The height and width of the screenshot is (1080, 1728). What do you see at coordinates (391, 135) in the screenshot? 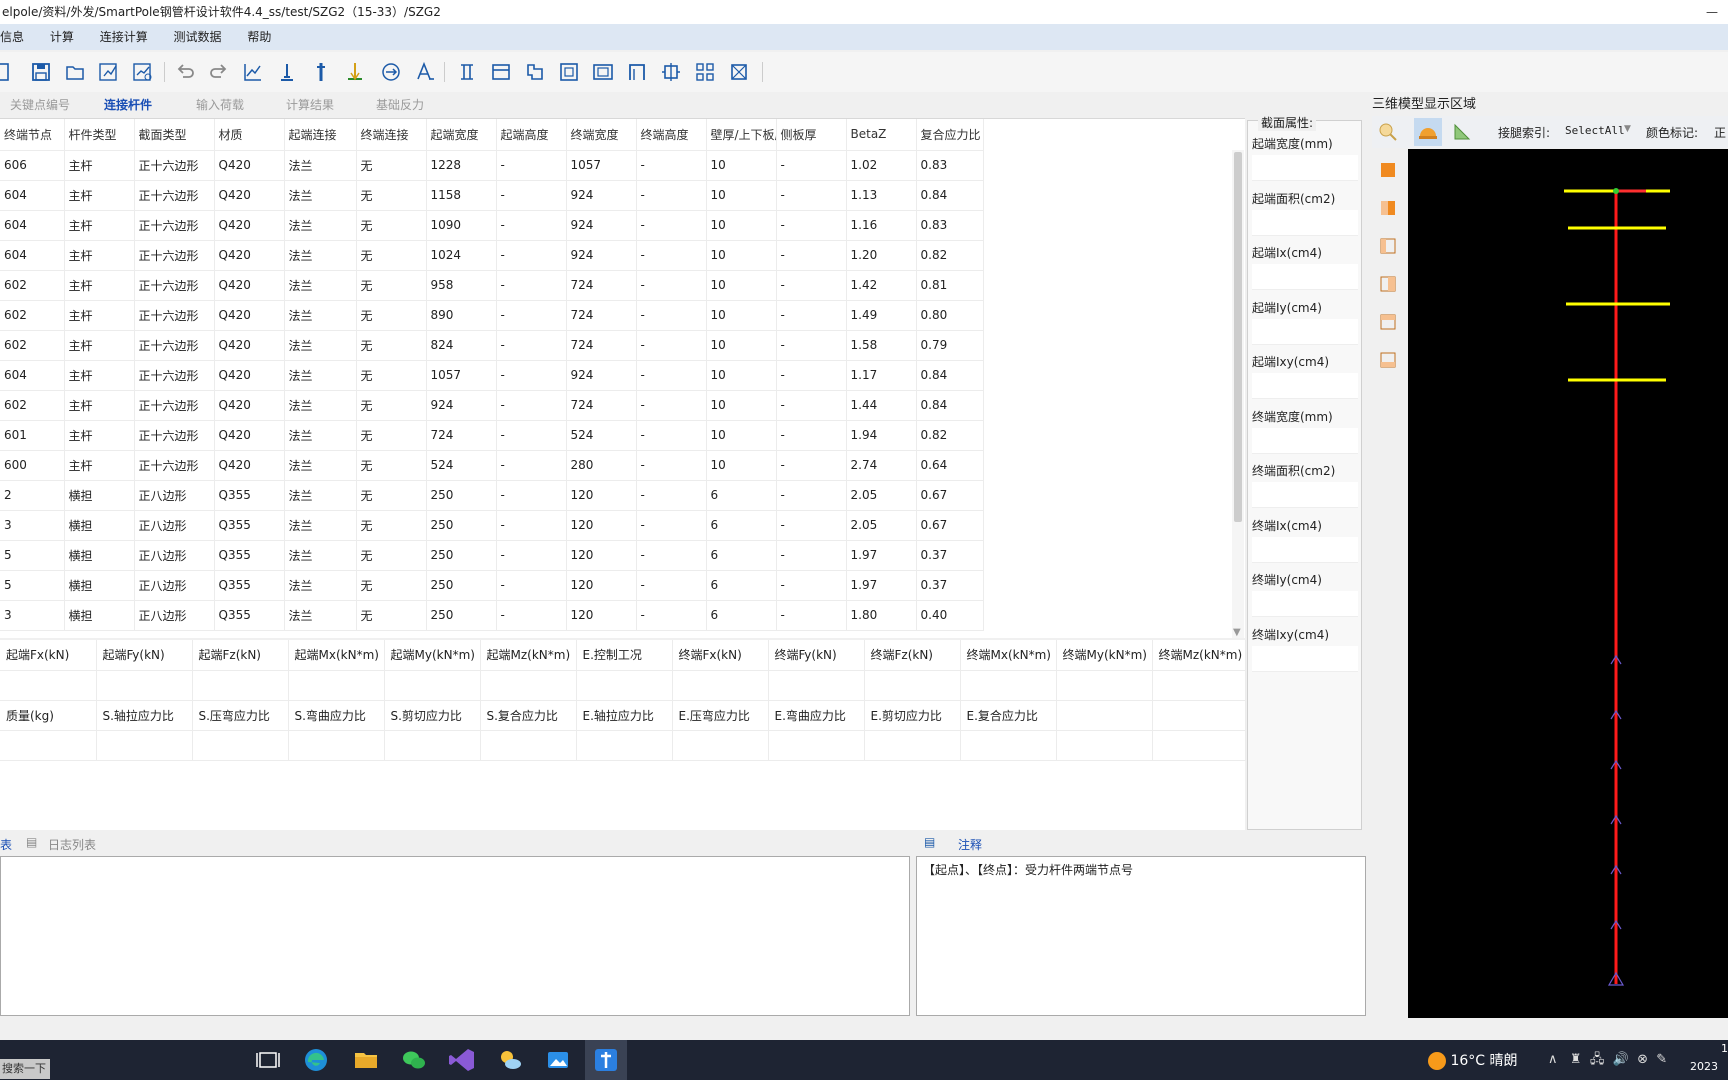
I see `grid-column-header: 终端连接` at bounding box center [391, 135].